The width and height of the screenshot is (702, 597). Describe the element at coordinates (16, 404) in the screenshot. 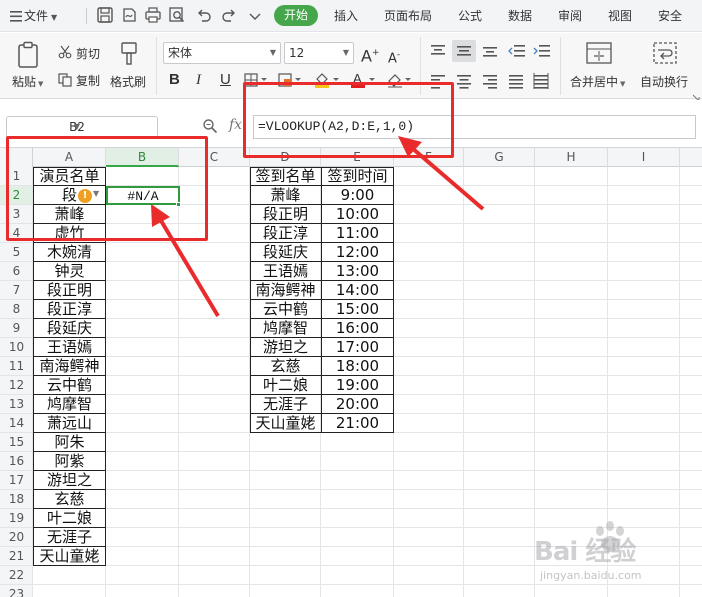

I see `row-header-13: 13` at that location.